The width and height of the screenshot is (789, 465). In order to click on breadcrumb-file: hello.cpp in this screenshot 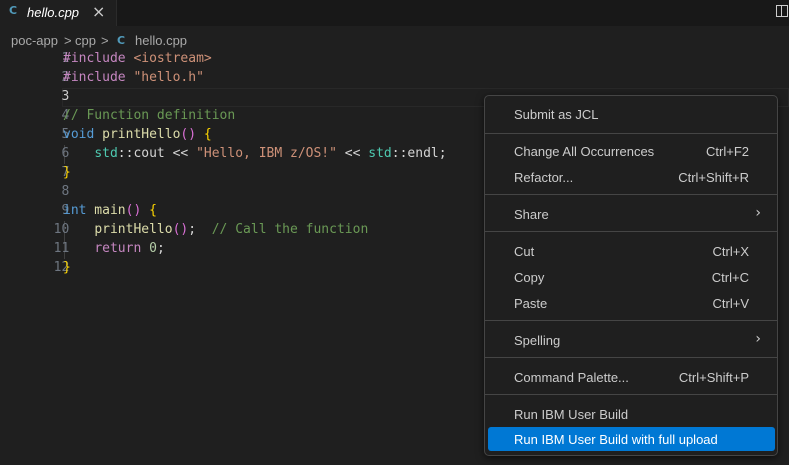, I will do `click(161, 40)`.